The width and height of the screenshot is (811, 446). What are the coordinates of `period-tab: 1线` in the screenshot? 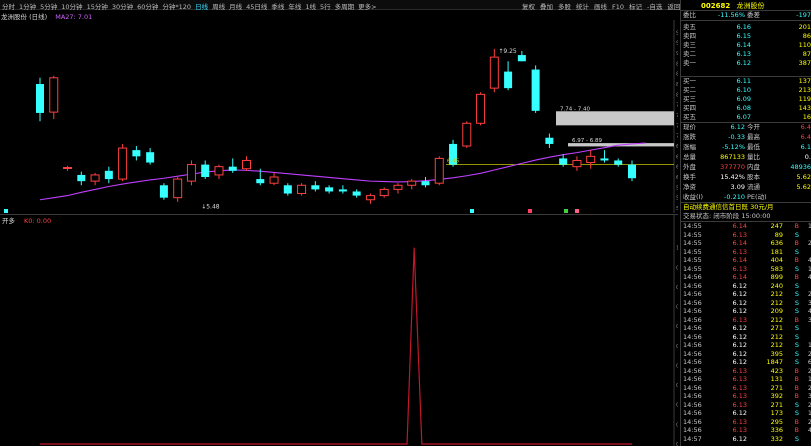 It's located at (310, 7).